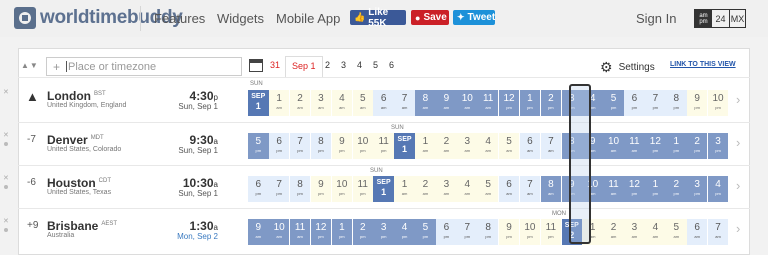  I want to click on date-tab-sep-1: Sep 1, so click(304, 66).